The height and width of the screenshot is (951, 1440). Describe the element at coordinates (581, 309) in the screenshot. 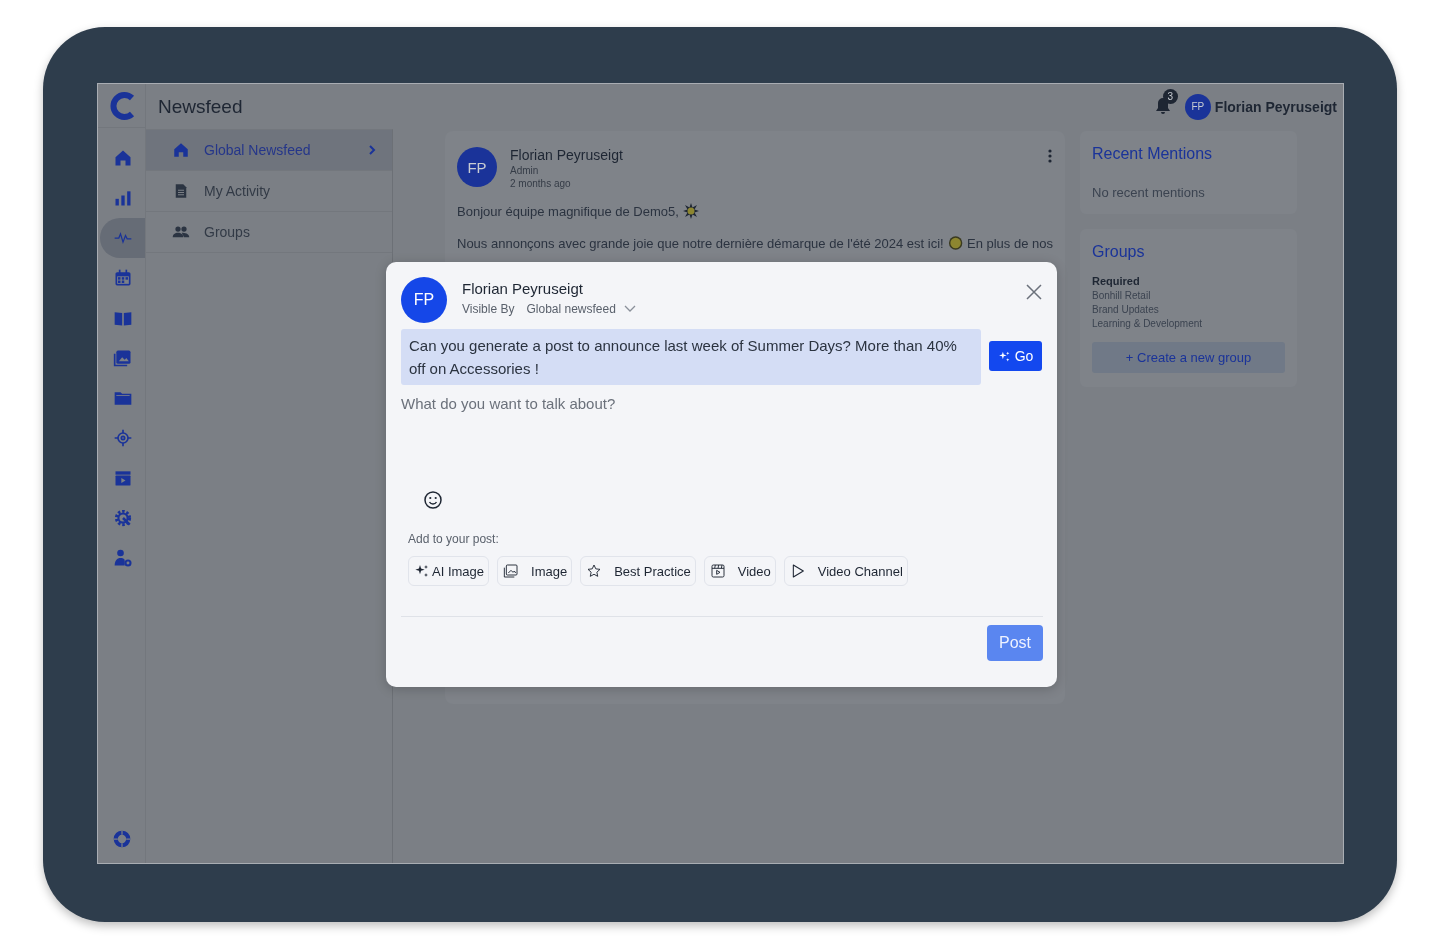

I see `visibility-dropdown: Global newsfeed` at that location.